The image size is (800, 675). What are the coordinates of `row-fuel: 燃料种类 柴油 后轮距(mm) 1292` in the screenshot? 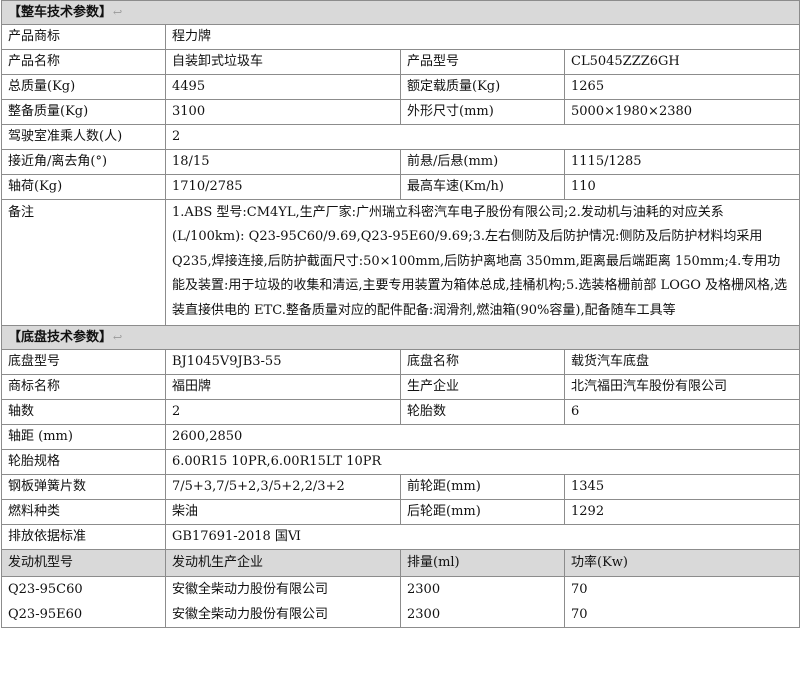 It's located at (400, 512).